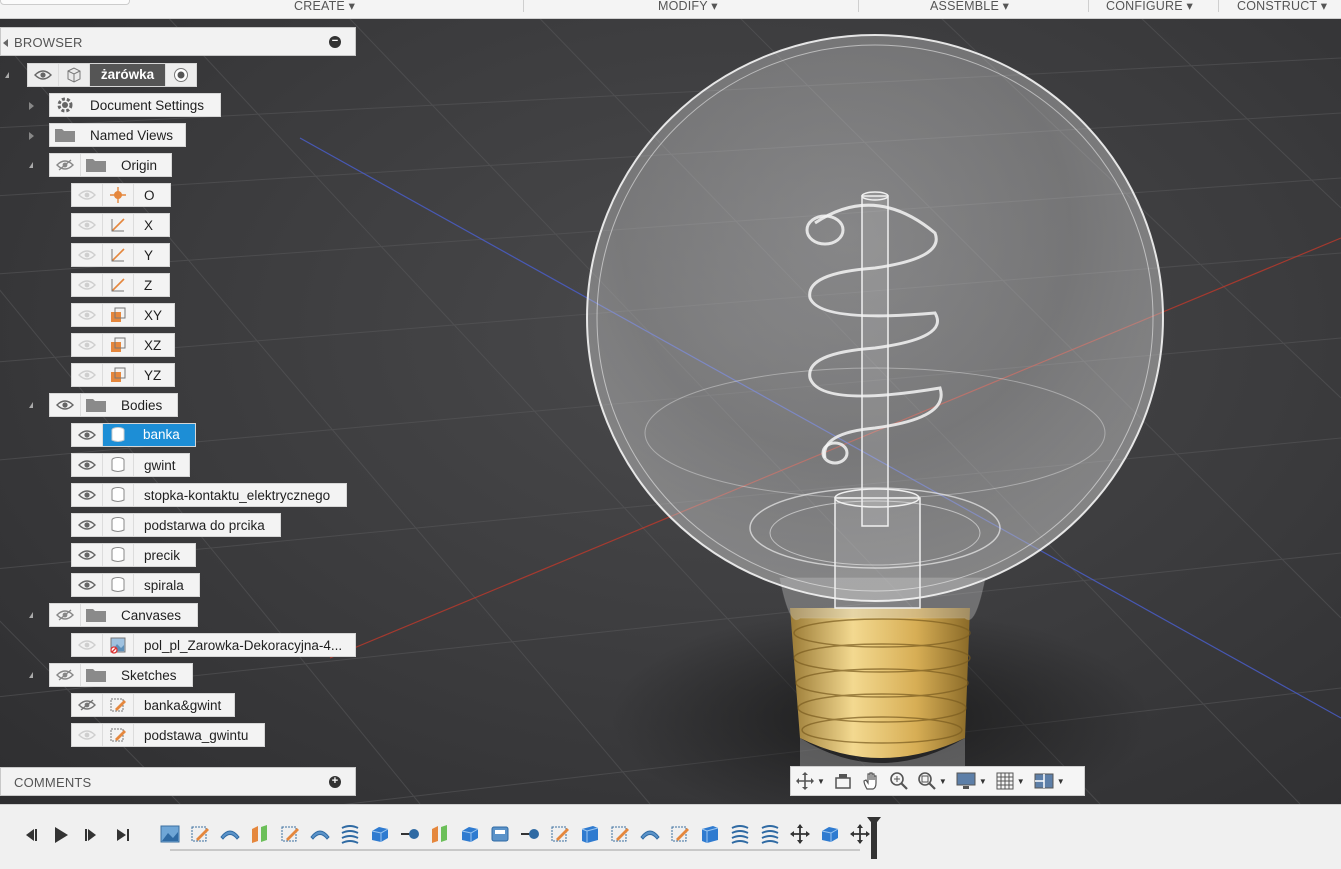 The height and width of the screenshot is (869, 1341). Describe the element at coordinates (176, 525) in the screenshot. I see `browser-item-body-podstarwa: podstarwa do prcika` at that location.